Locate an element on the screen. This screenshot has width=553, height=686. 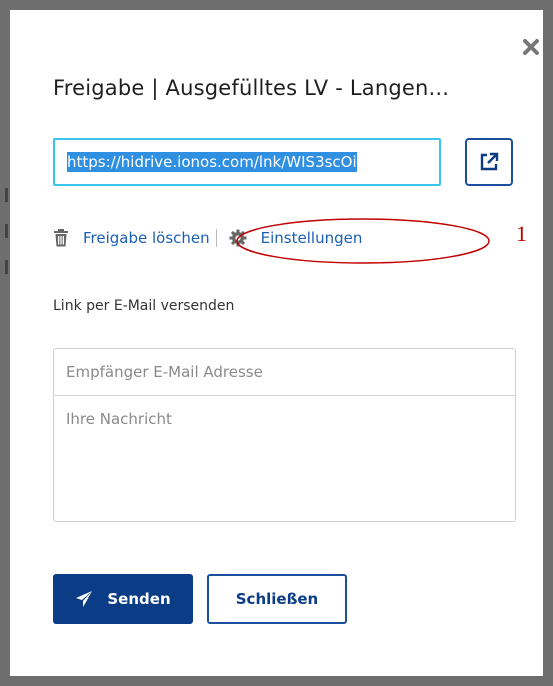
close-button is located at coordinates (531, 47).